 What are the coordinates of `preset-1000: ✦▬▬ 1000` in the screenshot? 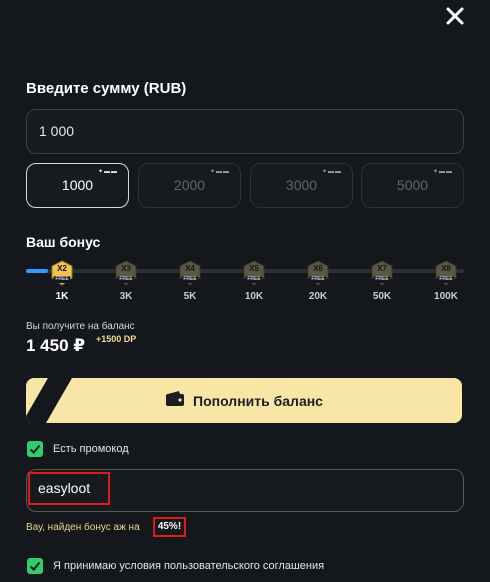 It's located at (77, 185).